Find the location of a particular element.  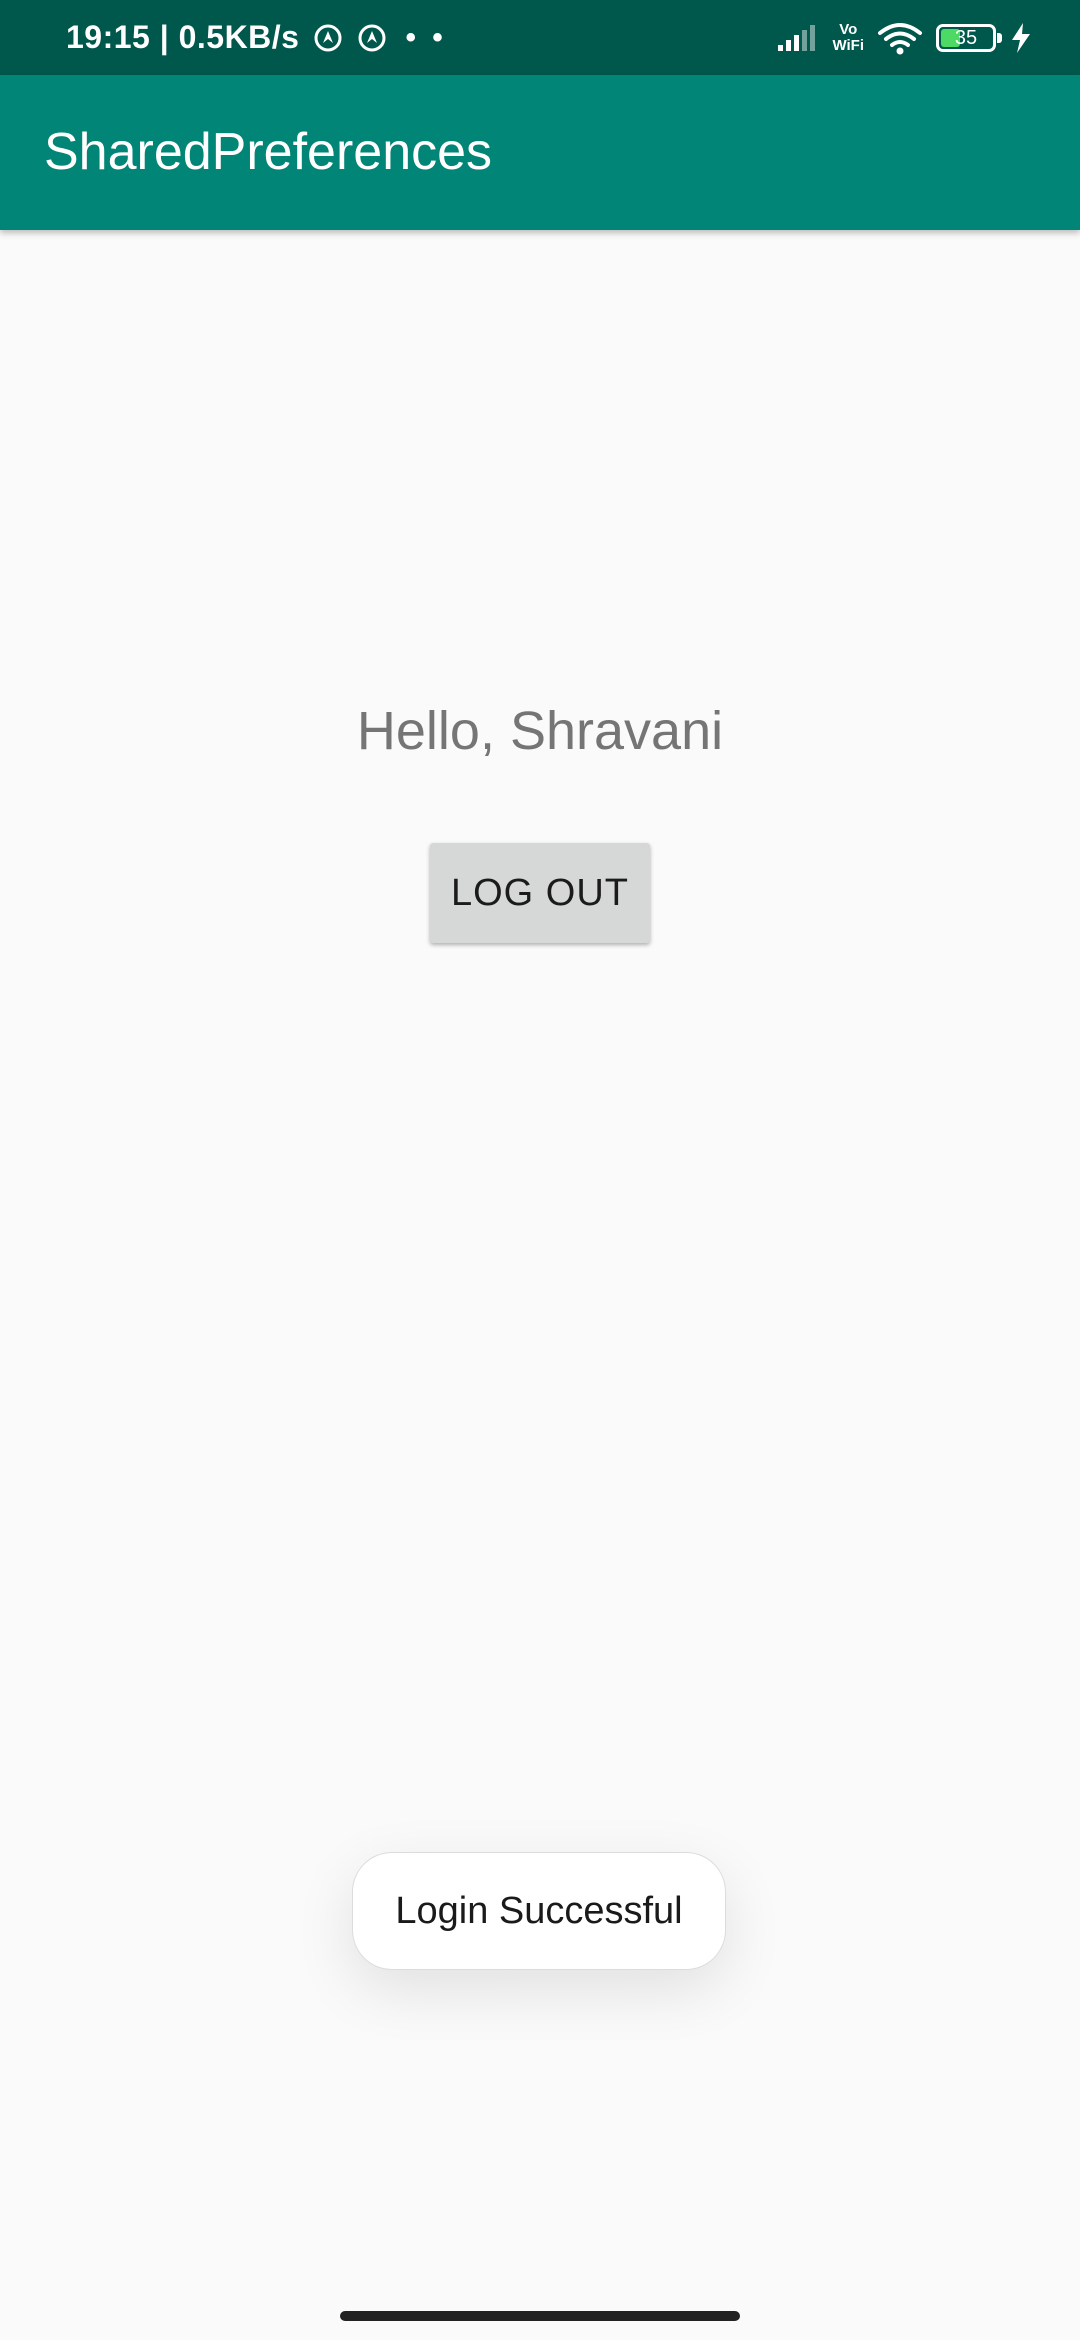

toast: Login Successful is located at coordinates (539, 1911).